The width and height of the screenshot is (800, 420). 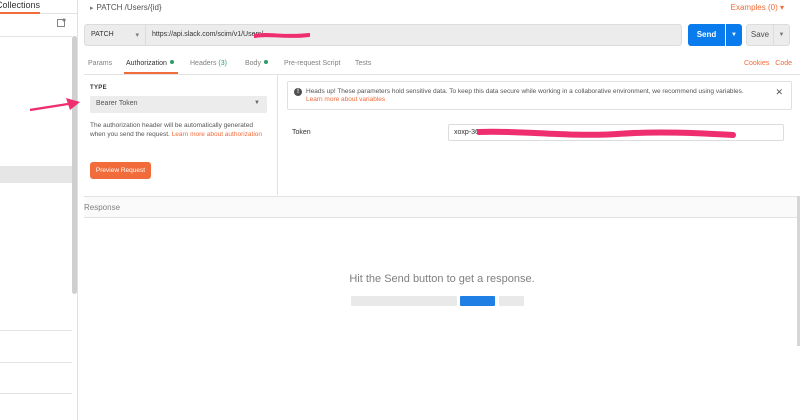 What do you see at coordinates (706, 35) in the screenshot?
I see `send-button: Send` at bounding box center [706, 35].